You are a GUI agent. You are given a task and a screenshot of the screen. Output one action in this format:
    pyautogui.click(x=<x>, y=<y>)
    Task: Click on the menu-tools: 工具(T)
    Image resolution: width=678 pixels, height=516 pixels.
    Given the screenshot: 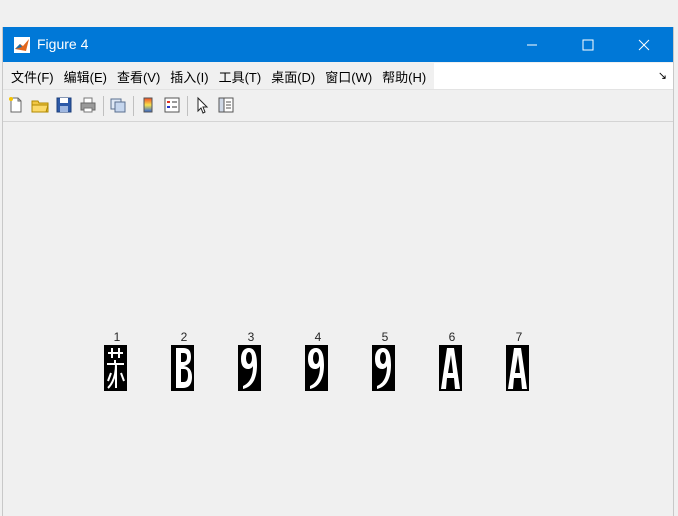 What is the action you would take?
    pyautogui.click(x=243, y=76)
    